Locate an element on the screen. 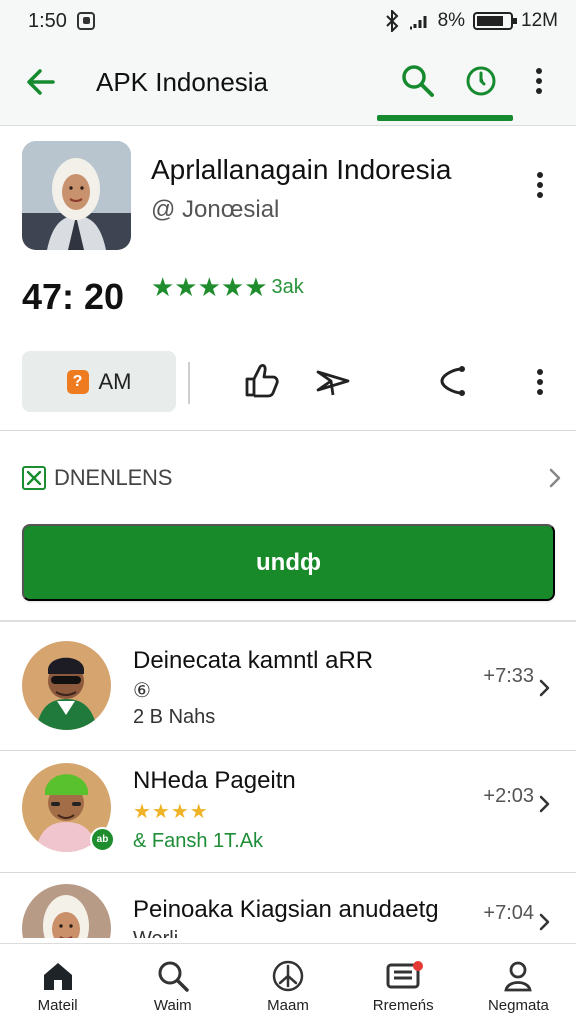 This screenshot has width=576, height=1024. search-tab-indicator is located at coordinates (445, 118).